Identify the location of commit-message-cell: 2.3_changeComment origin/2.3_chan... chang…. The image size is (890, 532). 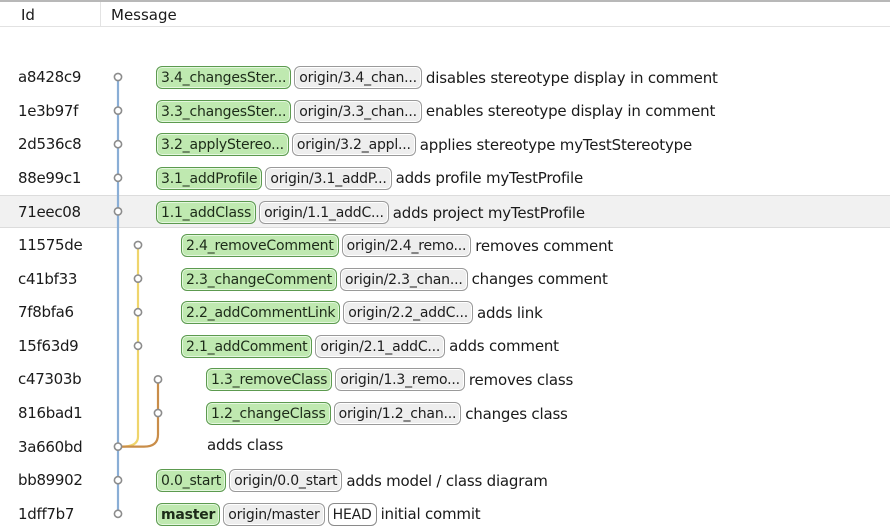
(394, 279).